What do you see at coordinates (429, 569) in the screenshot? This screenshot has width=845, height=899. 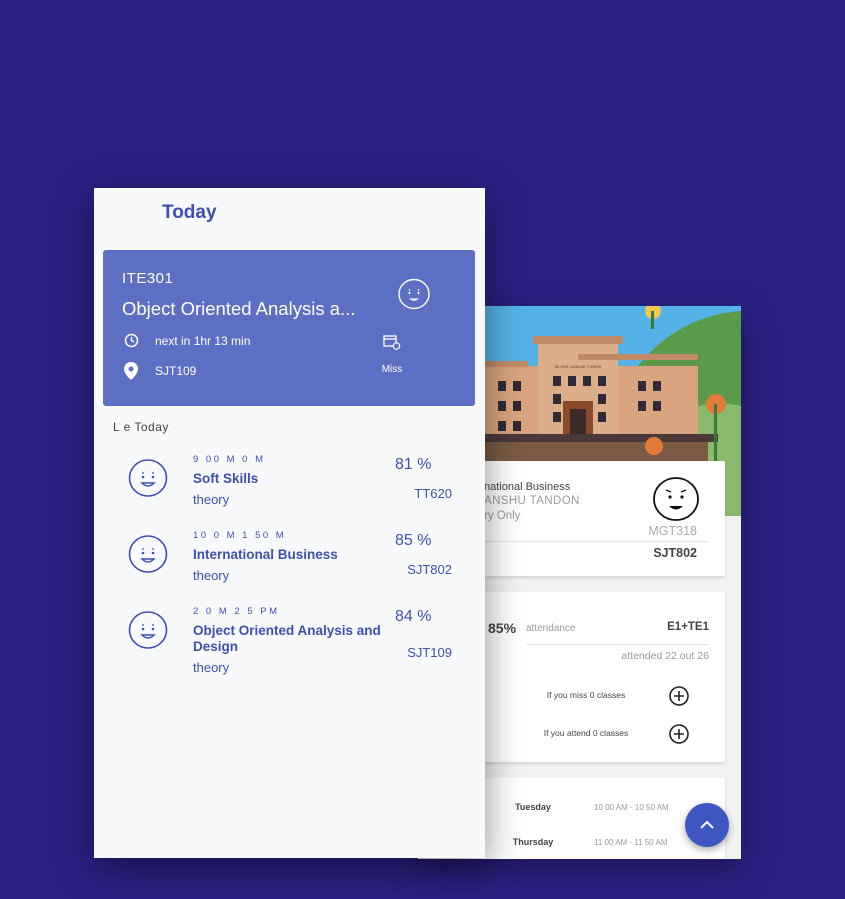 I see `class-room: SJT802` at bounding box center [429, 569].